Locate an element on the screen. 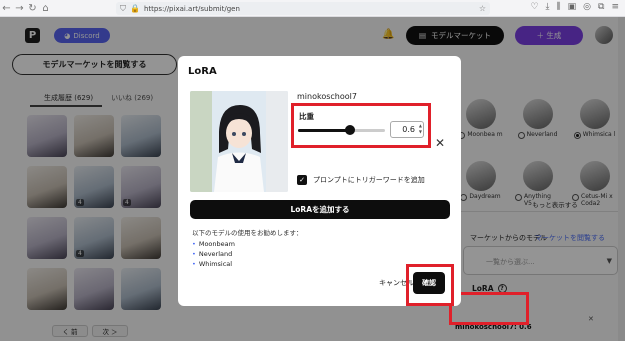 Image resolution: width=625 pixels, height=341 pixels. list-item: Moonbeam is located at coordinates (213, 244).